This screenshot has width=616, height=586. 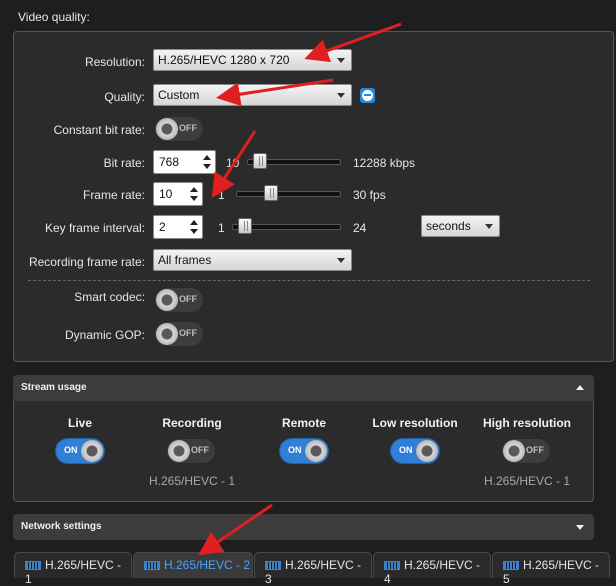 What do you see at coordinates (178, 227) in the screenshot?
I see `key-frame-interval-spinner: 2` at bounding box center [178, 227].